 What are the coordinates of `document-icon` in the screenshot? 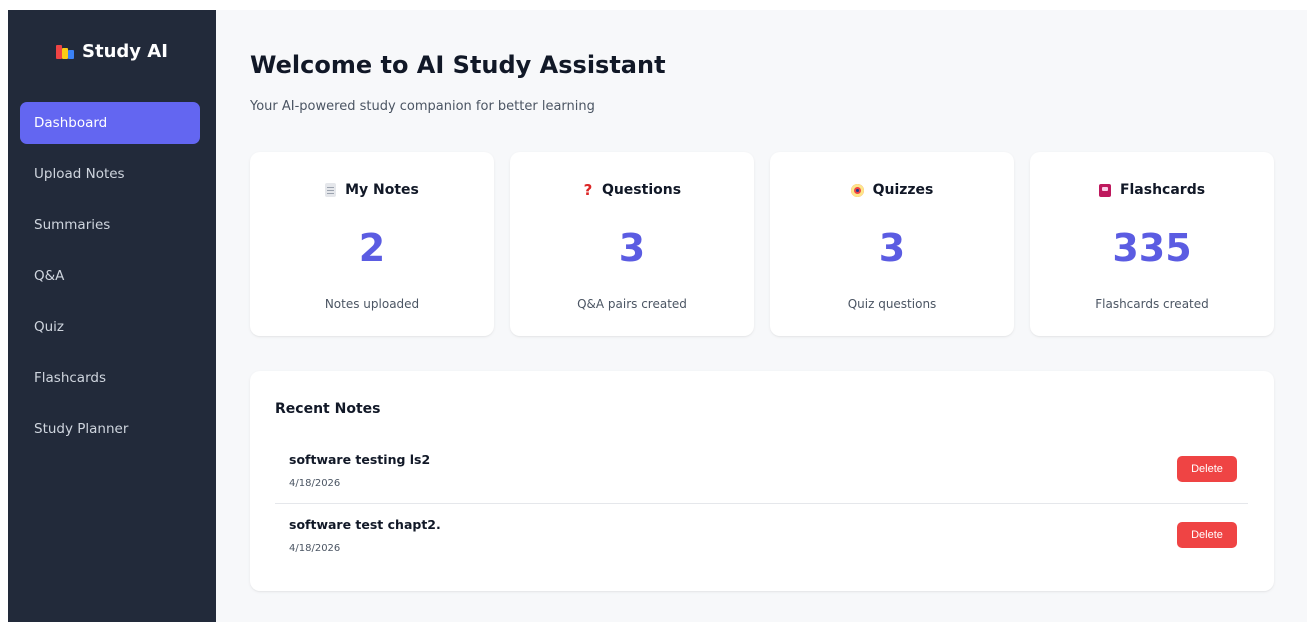 It's located at (331, 190).